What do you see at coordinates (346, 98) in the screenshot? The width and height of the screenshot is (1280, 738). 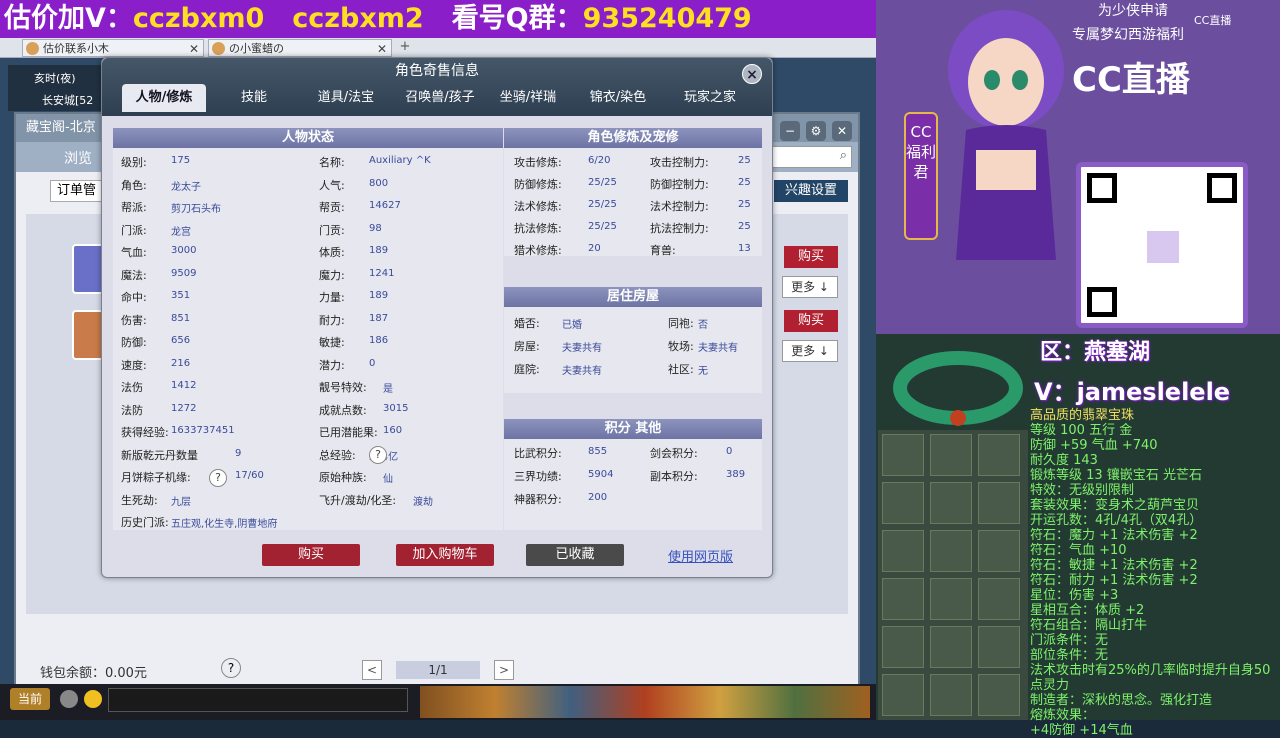 I see `tab-items: 道具/法宝` at bounding box center [346, 98].